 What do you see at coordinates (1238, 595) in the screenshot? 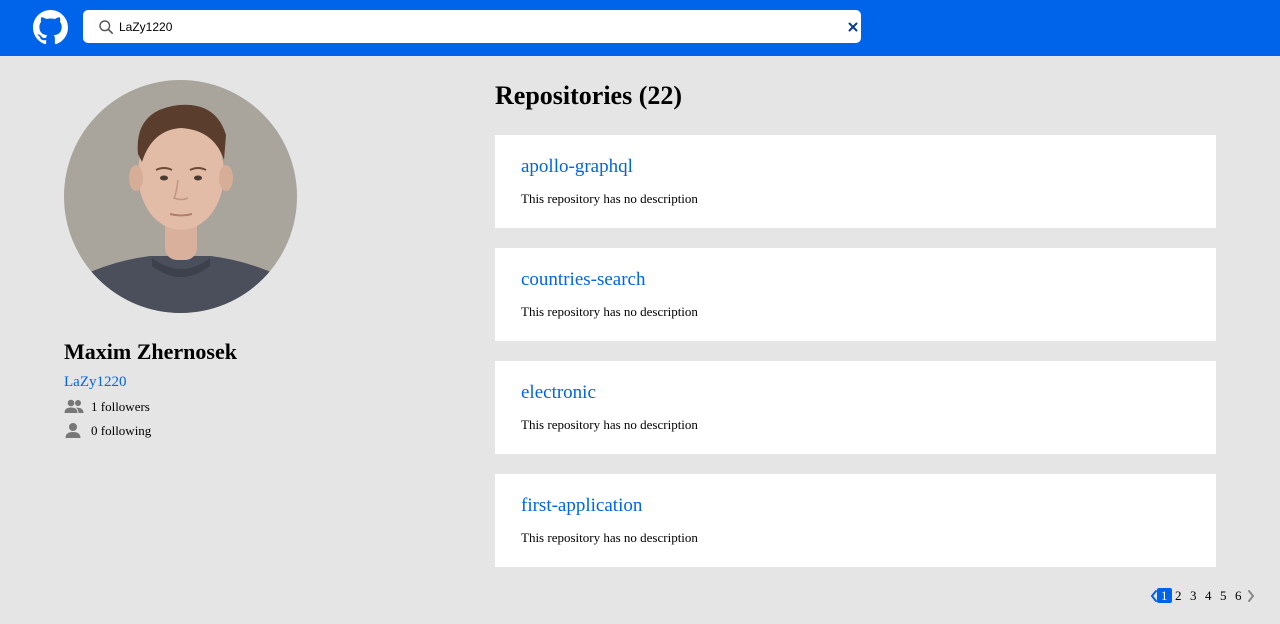
I see `page-button-6: 6` at bounding box center [1238, 595].